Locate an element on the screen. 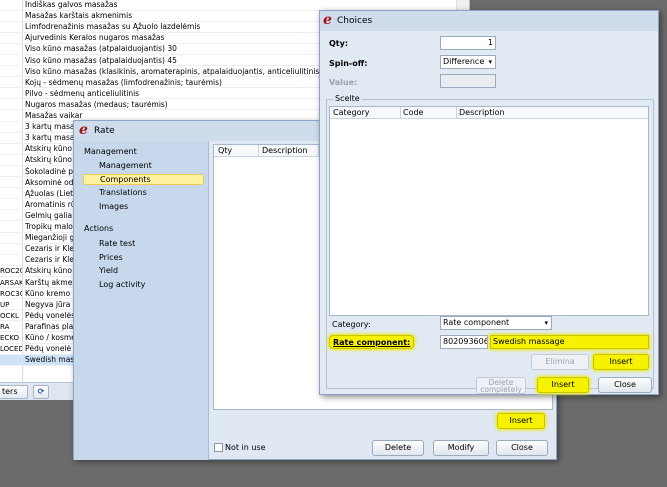 The image size is (667, 487). list-item: Indiškas galvos masažas is located at coordinates (235, 5).